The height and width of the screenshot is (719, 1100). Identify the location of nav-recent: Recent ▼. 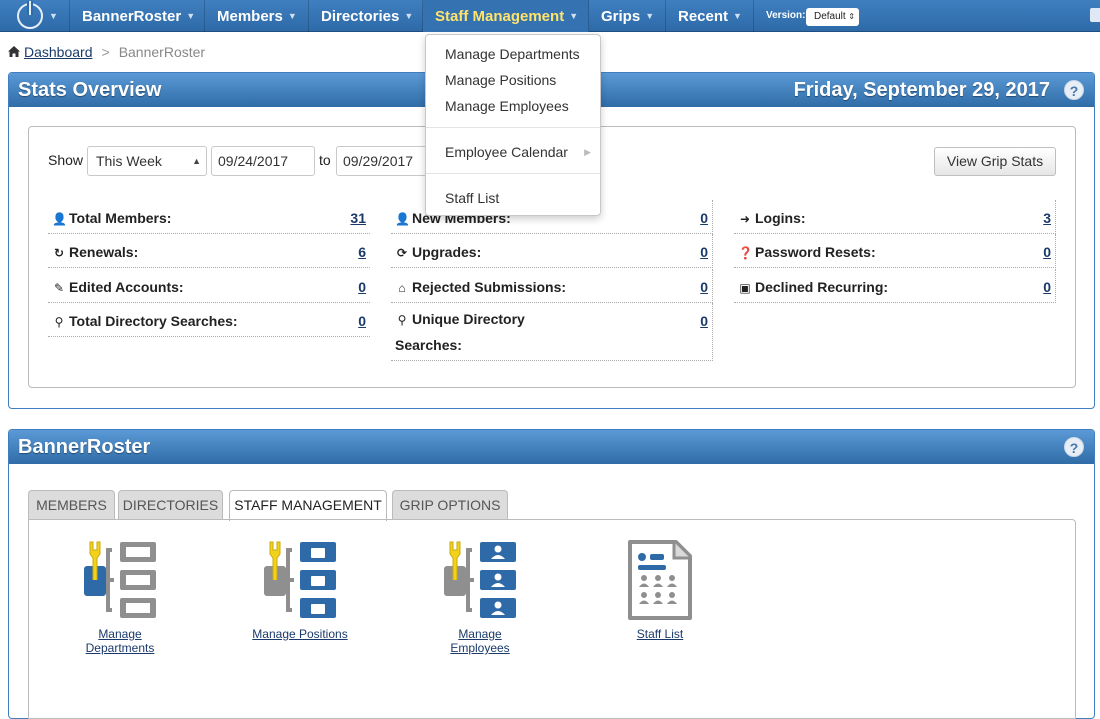
(710, 16).